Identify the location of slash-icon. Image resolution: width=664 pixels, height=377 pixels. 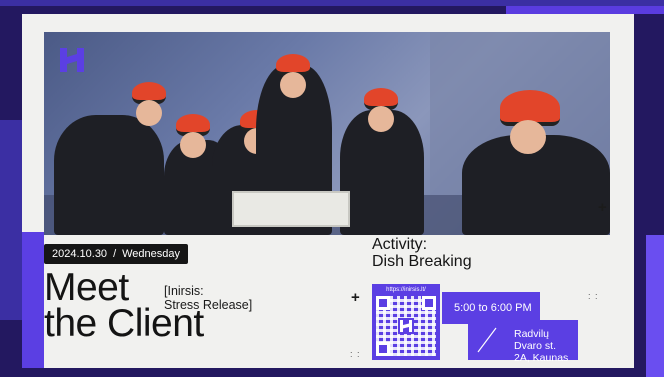
(487, 340).